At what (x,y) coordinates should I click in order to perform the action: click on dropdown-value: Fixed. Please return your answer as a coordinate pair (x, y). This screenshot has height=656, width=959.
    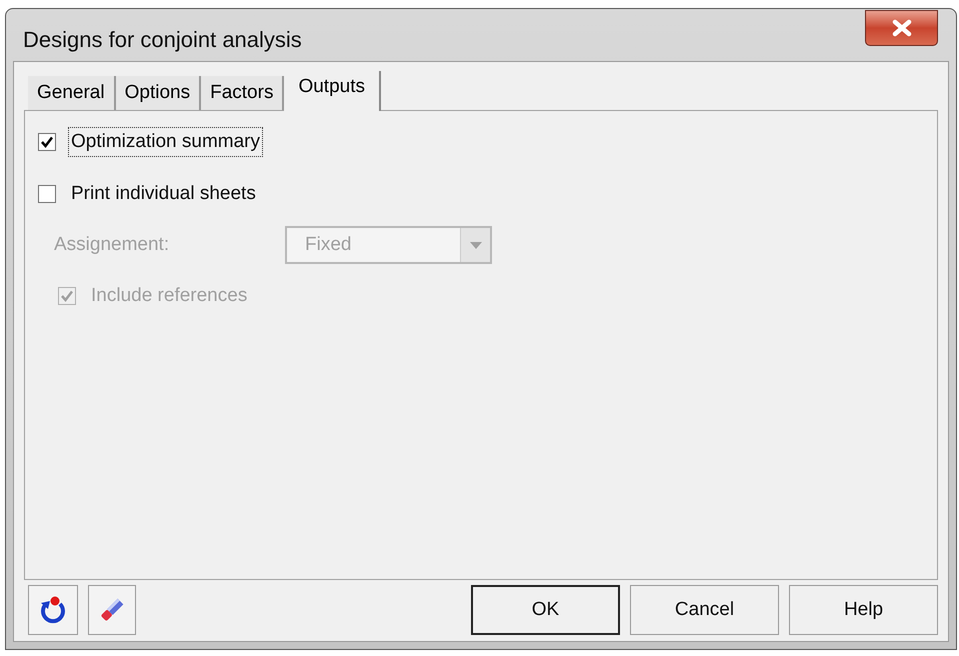
    Looking at the image, I should click on (328, 244).